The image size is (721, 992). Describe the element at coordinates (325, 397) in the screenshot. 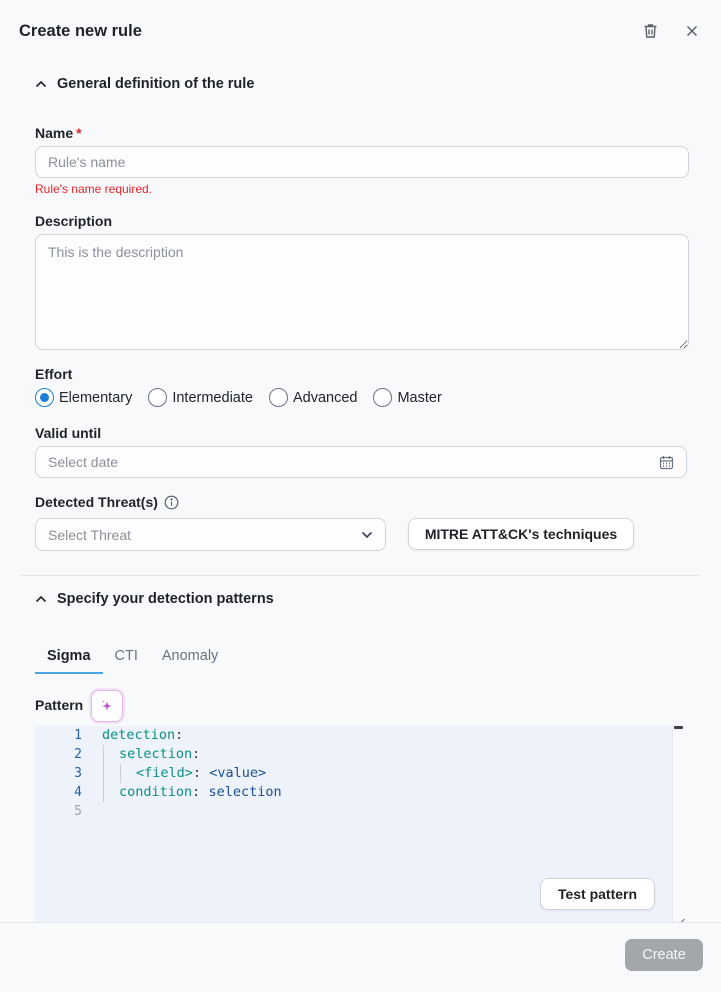

I see `effort-option-label: Advanced` at that location.